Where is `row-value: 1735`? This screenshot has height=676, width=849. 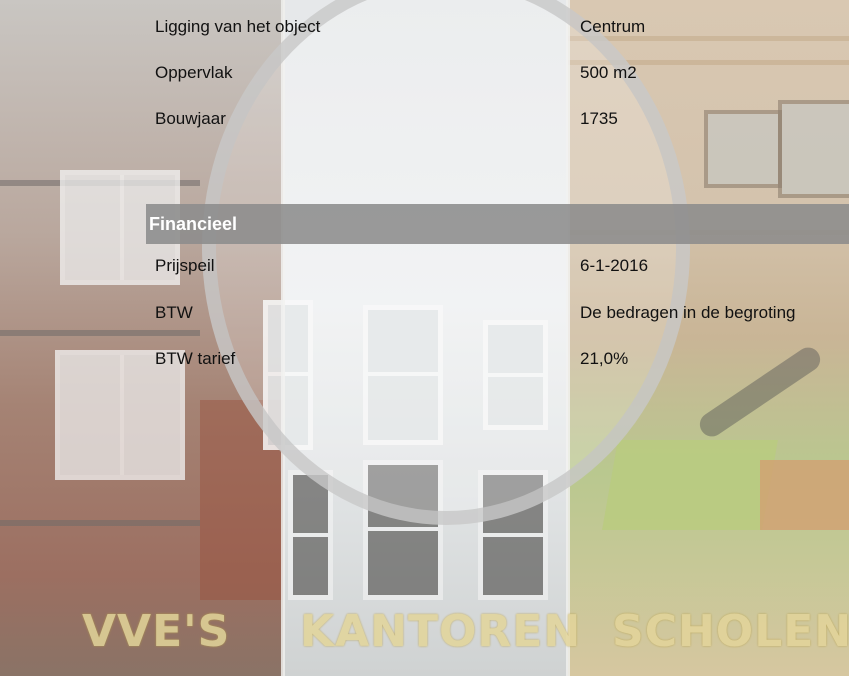 row-value: 1735 is located at coordinates (599, 118).